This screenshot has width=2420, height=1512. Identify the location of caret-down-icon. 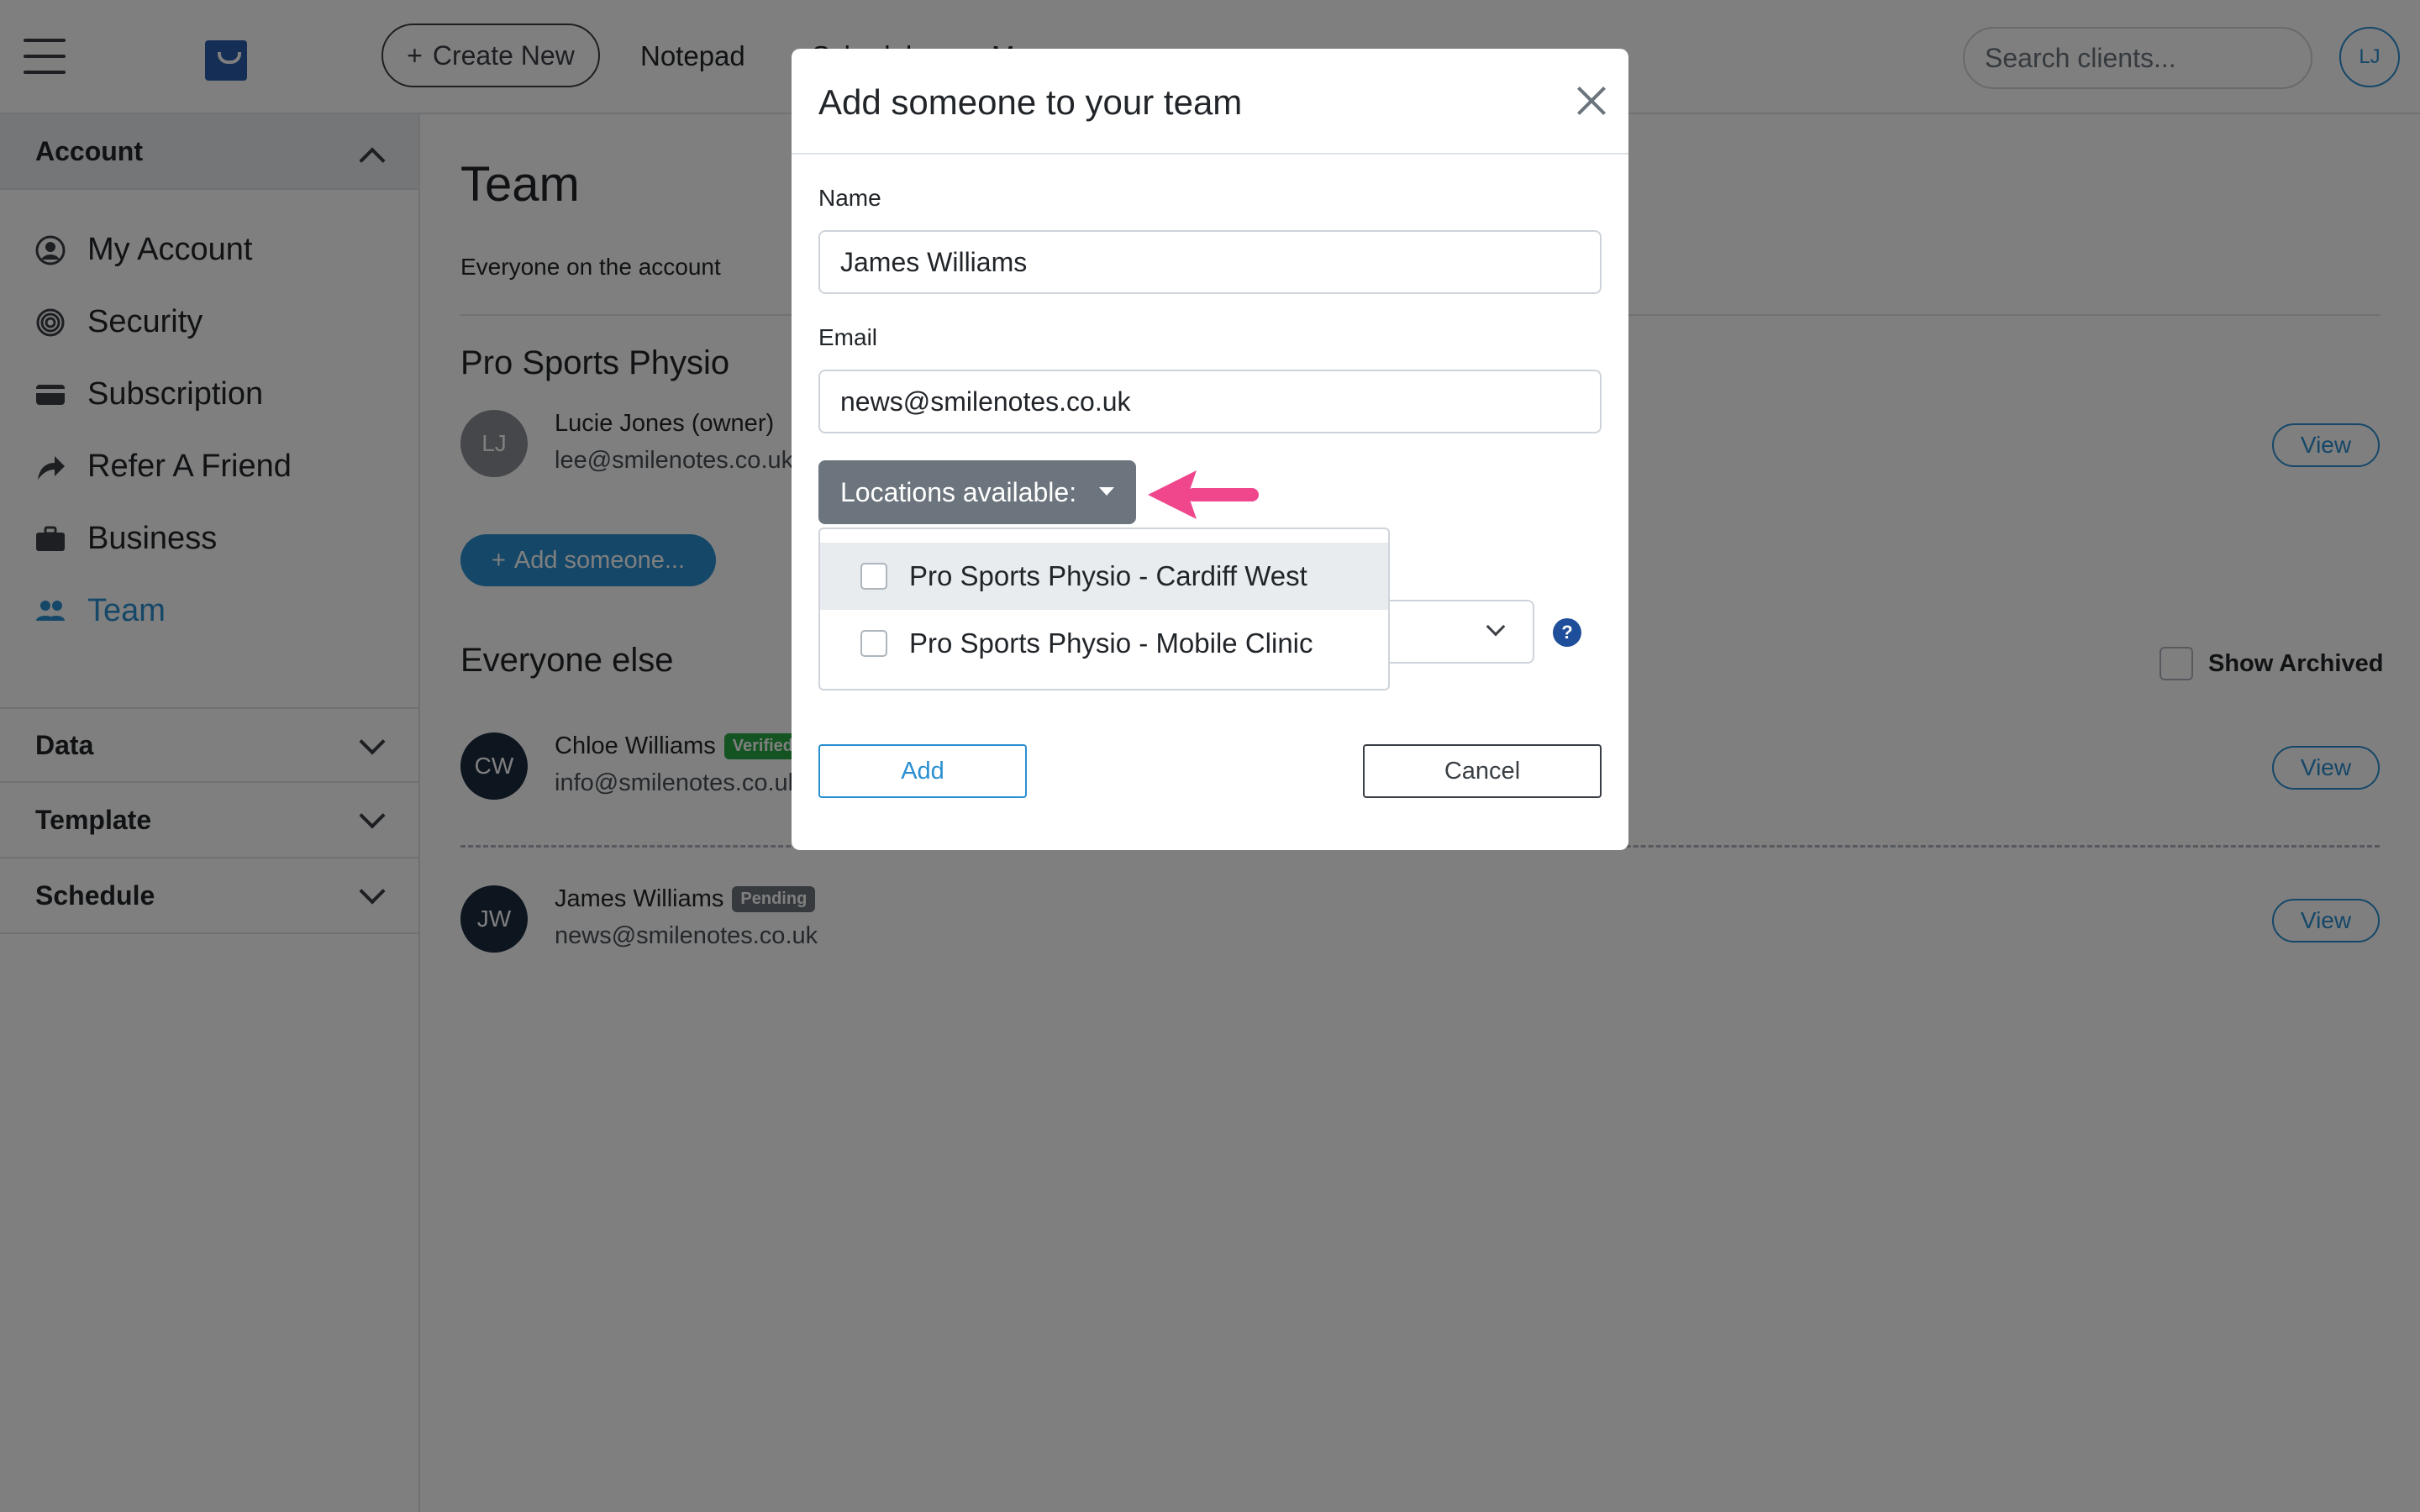
(1106, 491).